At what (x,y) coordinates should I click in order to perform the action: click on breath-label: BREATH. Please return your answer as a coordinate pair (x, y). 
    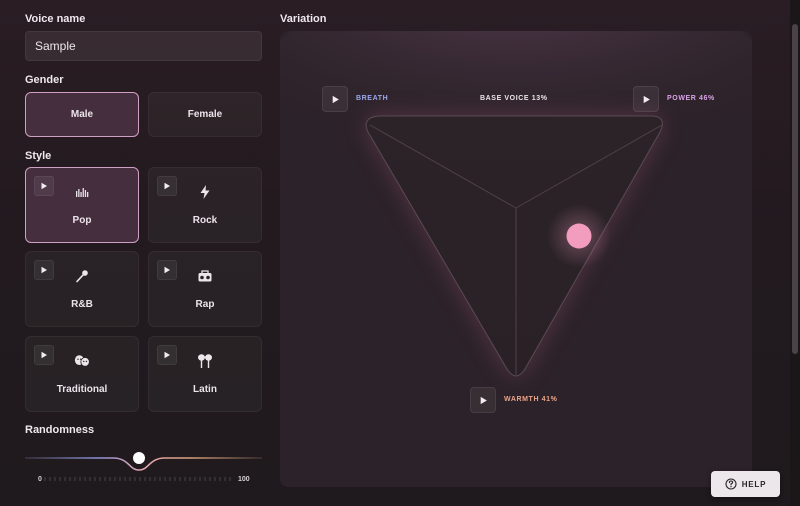
    Looking at the image, I should click on (372, 98).